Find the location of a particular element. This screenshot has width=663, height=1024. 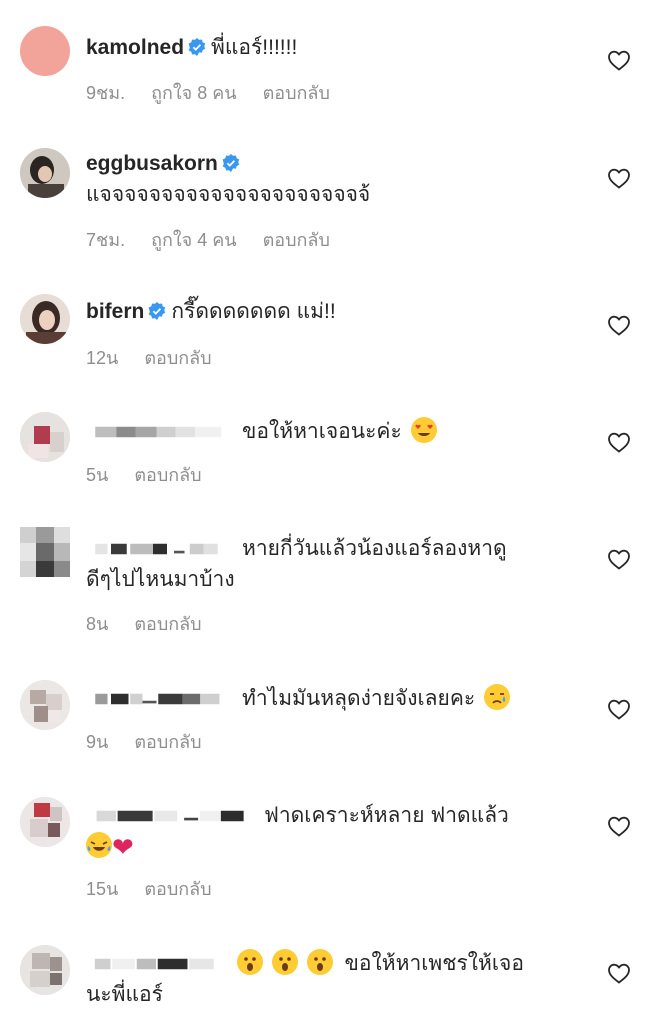

comment-text: หายกี่วันแล้วน้องแอร์ลองหาดู is located at coordinates (374, 548).